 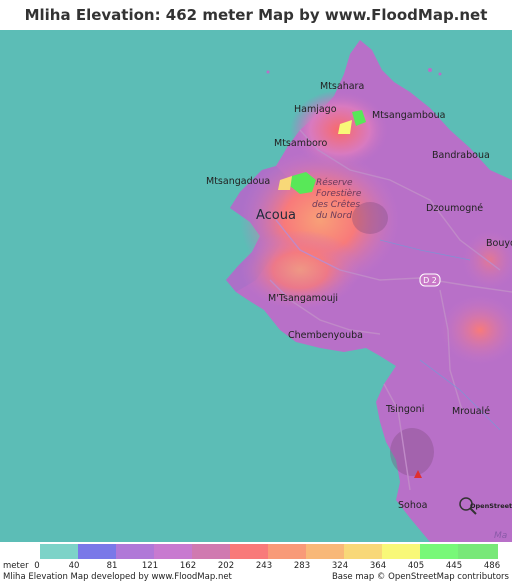 What do you see at coordinates (499, 243) in the screenshot?
I see `place-bouyo: Bouyo` at bounding box center [499, 243].